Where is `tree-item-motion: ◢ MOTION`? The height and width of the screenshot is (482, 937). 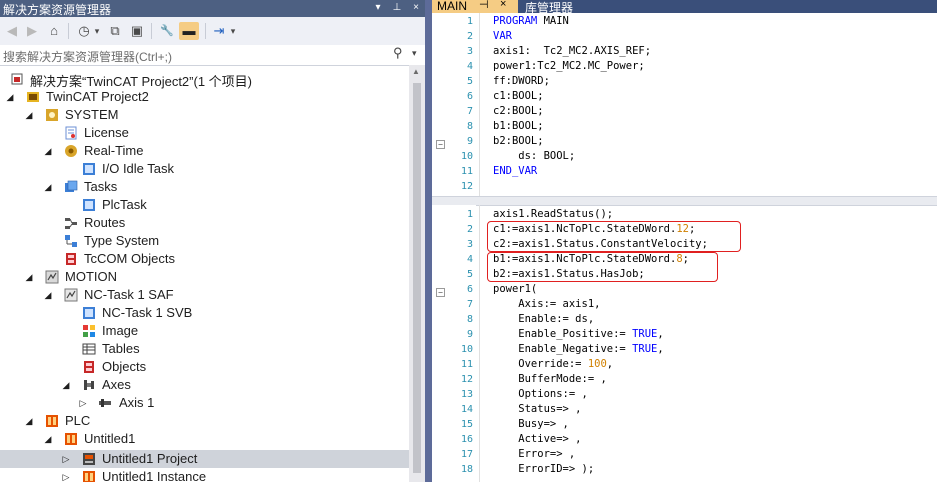 tree-item-motion: ◢ MOTION is located at coordinates (204, 277).